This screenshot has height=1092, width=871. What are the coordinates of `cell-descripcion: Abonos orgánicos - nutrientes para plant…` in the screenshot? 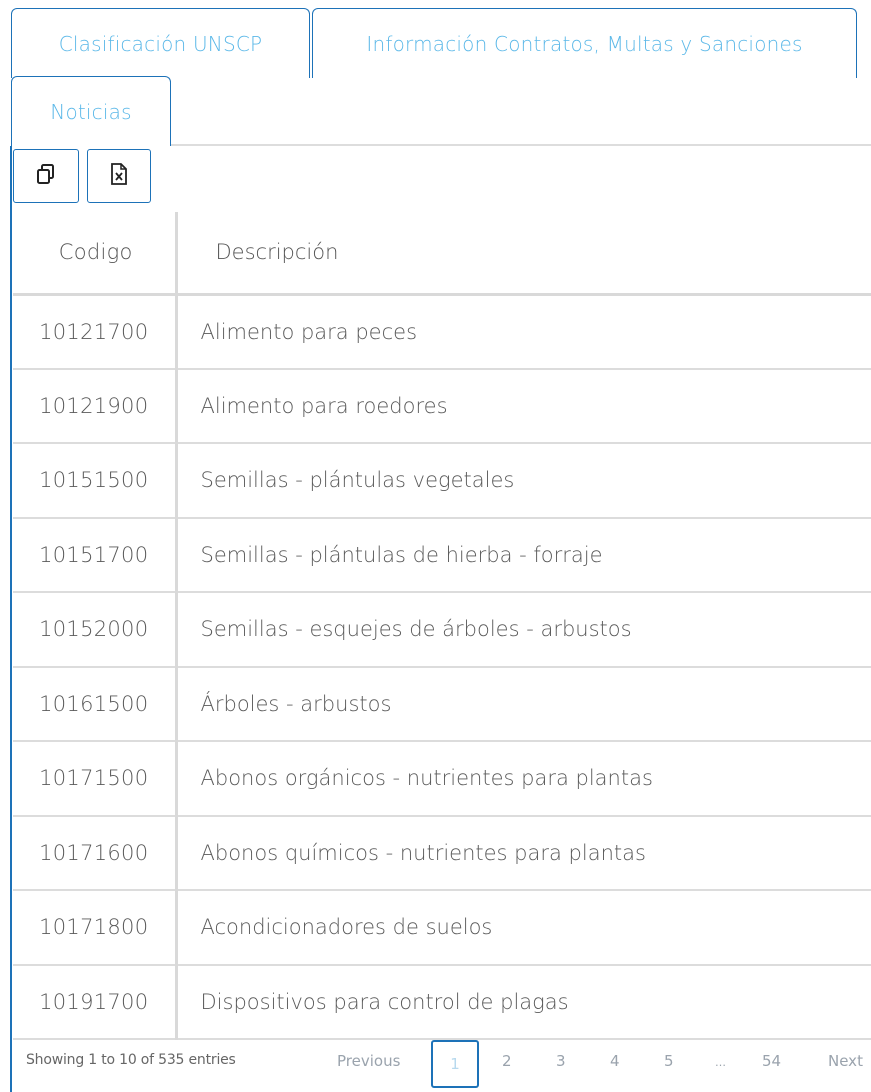 It's located at (523, 779).